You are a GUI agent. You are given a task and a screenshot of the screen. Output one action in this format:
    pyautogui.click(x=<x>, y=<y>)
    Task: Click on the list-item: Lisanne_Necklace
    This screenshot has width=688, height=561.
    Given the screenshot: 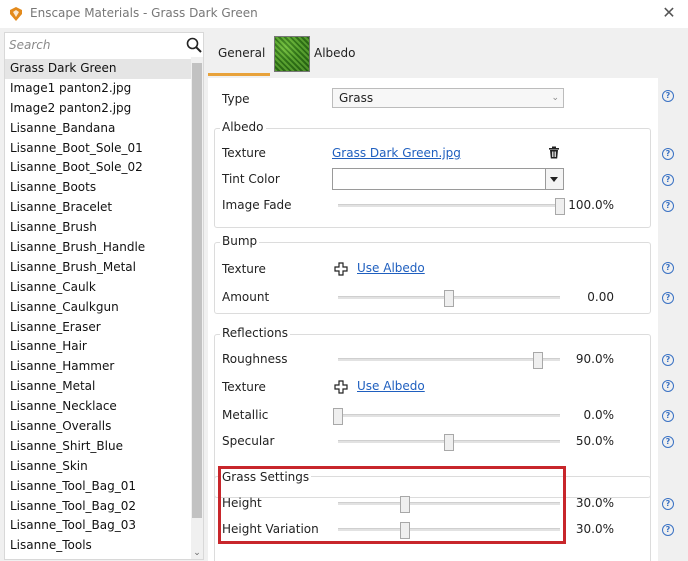 What is the action you would take?
    pyautogui.click(x=98, y=407)
    